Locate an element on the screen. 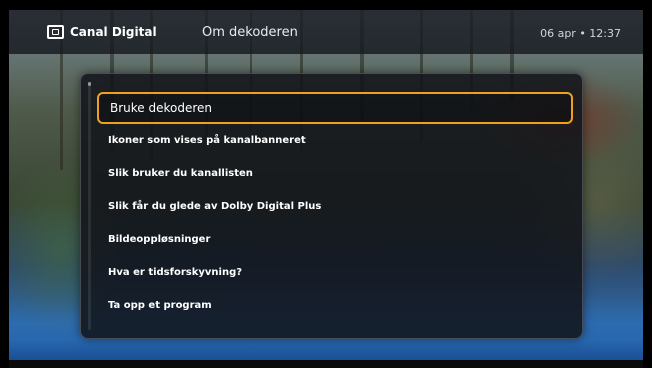 The image size is (652, 368). menu-item-label: Hva er tidsforskyvning? is located at coordinates (175, 272).